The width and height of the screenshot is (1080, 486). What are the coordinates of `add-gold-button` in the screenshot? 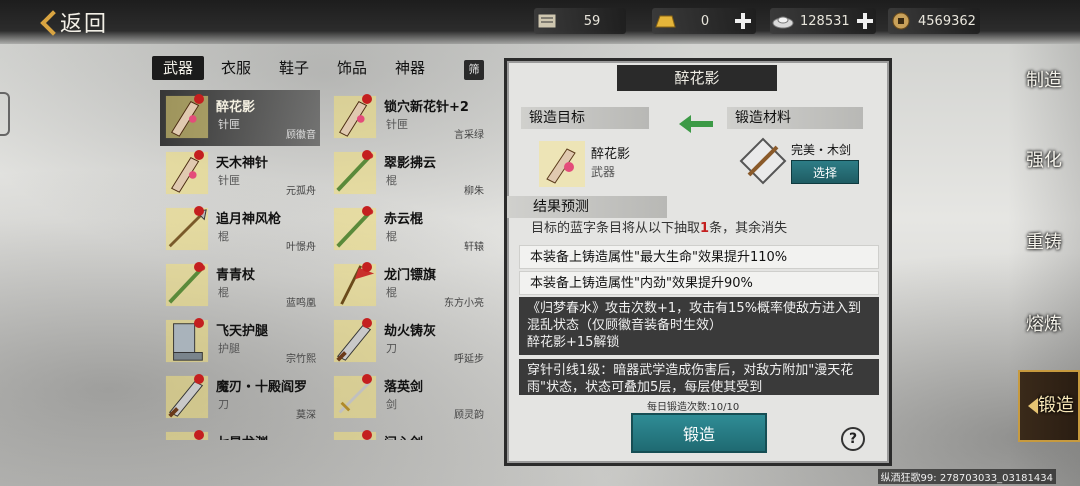 It's located at (743, 21).